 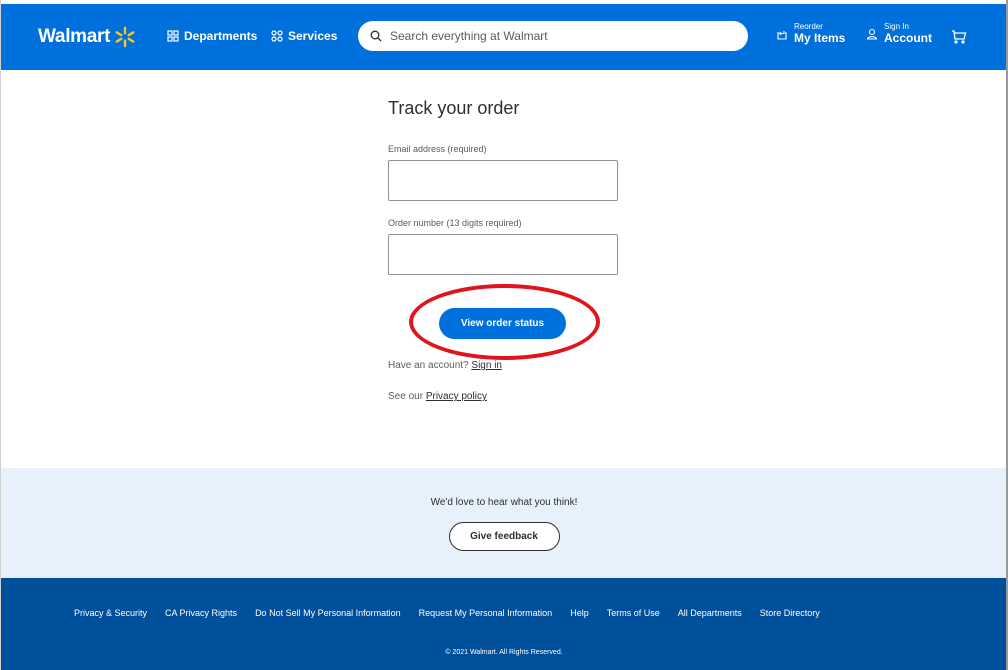 I want to click on copyright: © 2021 Walmart. All Rights Reserved., so click(x=504, y=652).